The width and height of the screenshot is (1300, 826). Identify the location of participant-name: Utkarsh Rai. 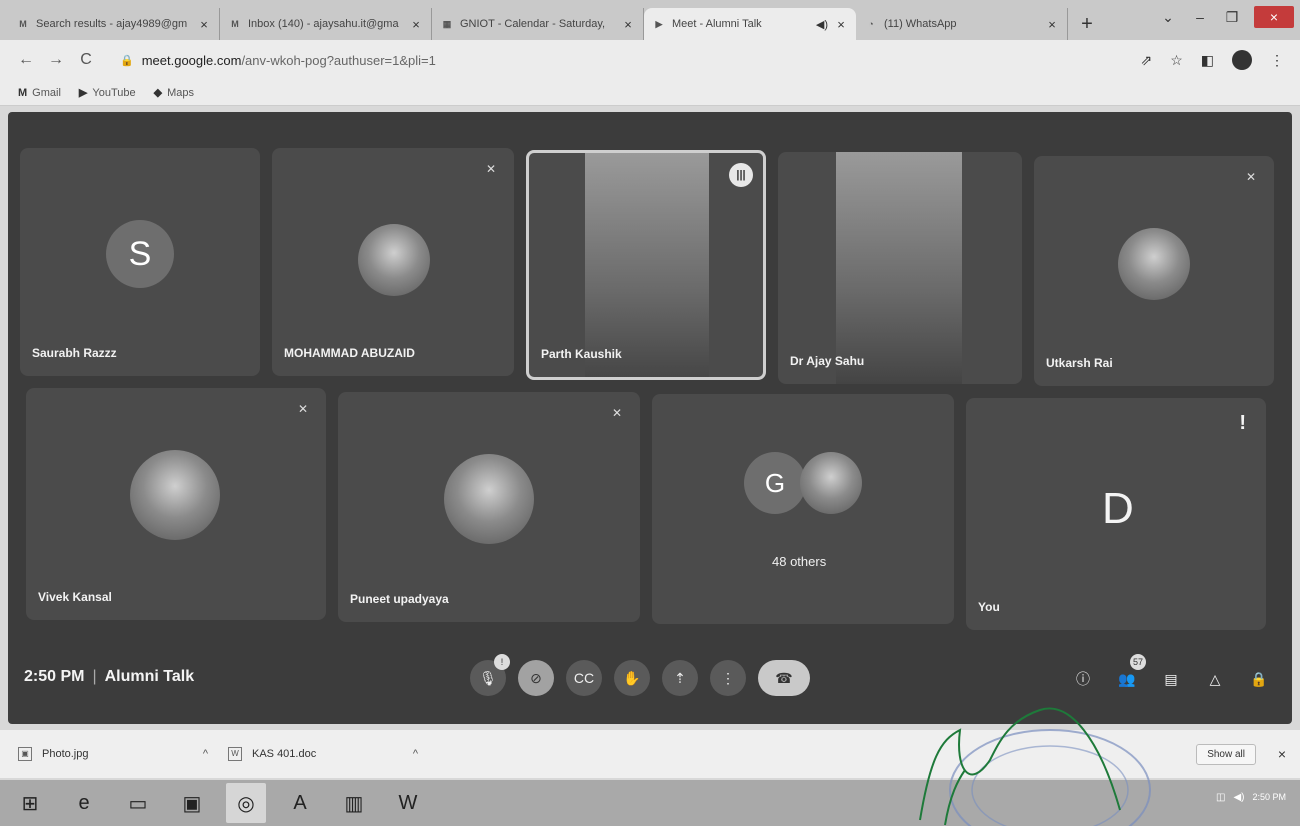
(1079, 363).